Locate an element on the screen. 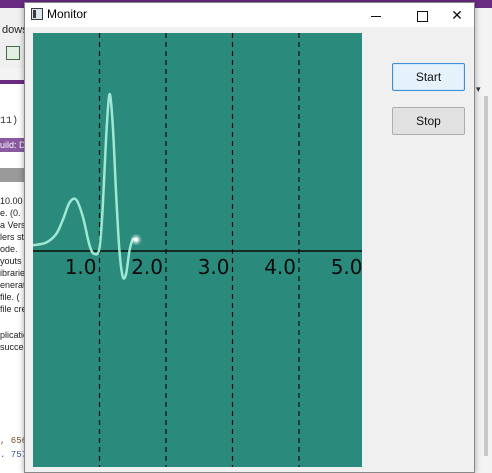 The width and height of the screenshot is (492, 473). background-code-line: . 757 is located at coordinates (14, 455).